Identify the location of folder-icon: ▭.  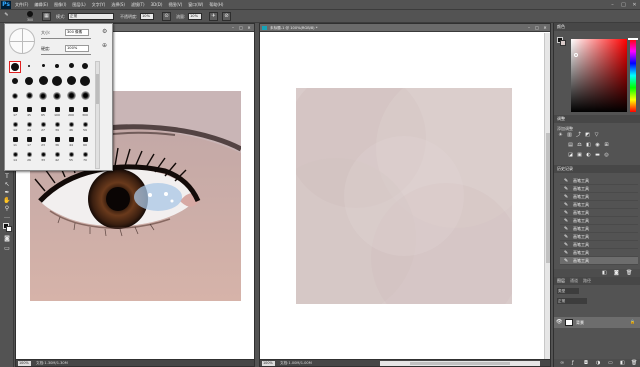
(610, 363).